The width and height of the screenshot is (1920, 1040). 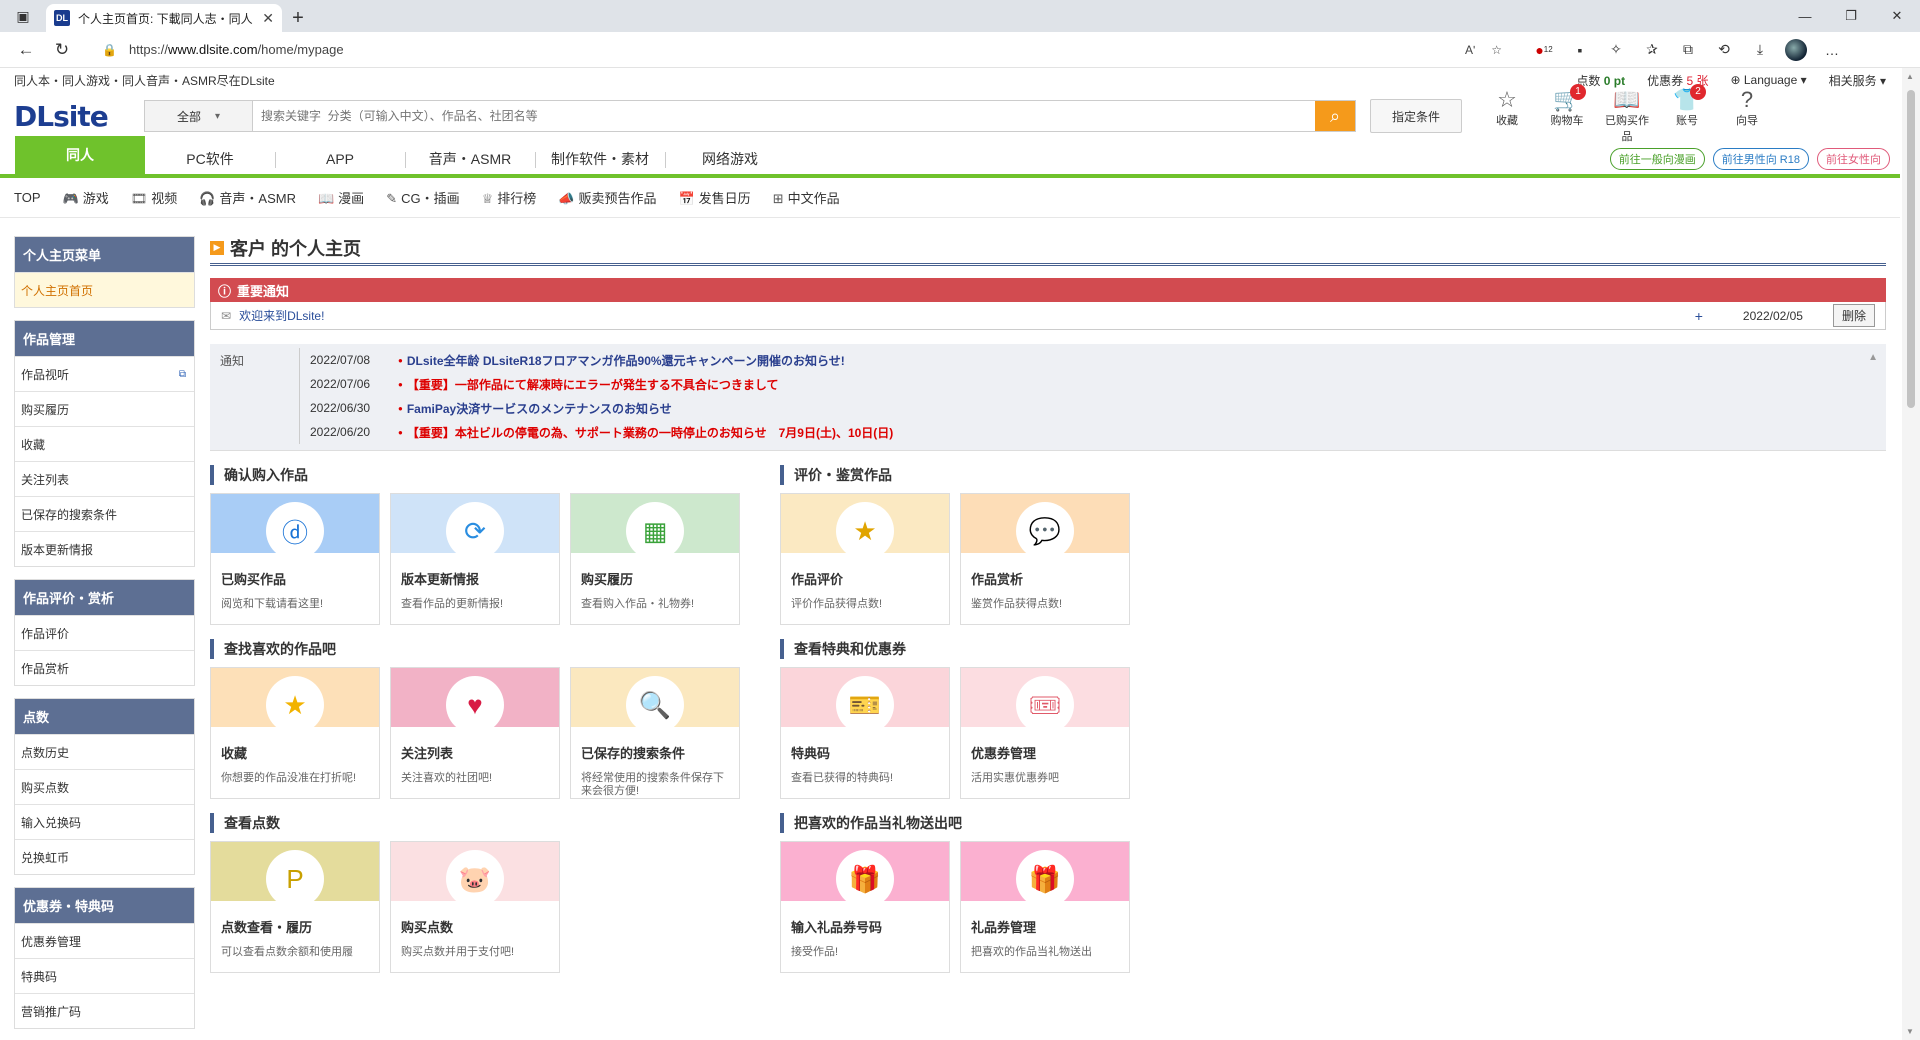 I want to click on advanced-search-button: 指定条件, so click(x=1416, y=116).